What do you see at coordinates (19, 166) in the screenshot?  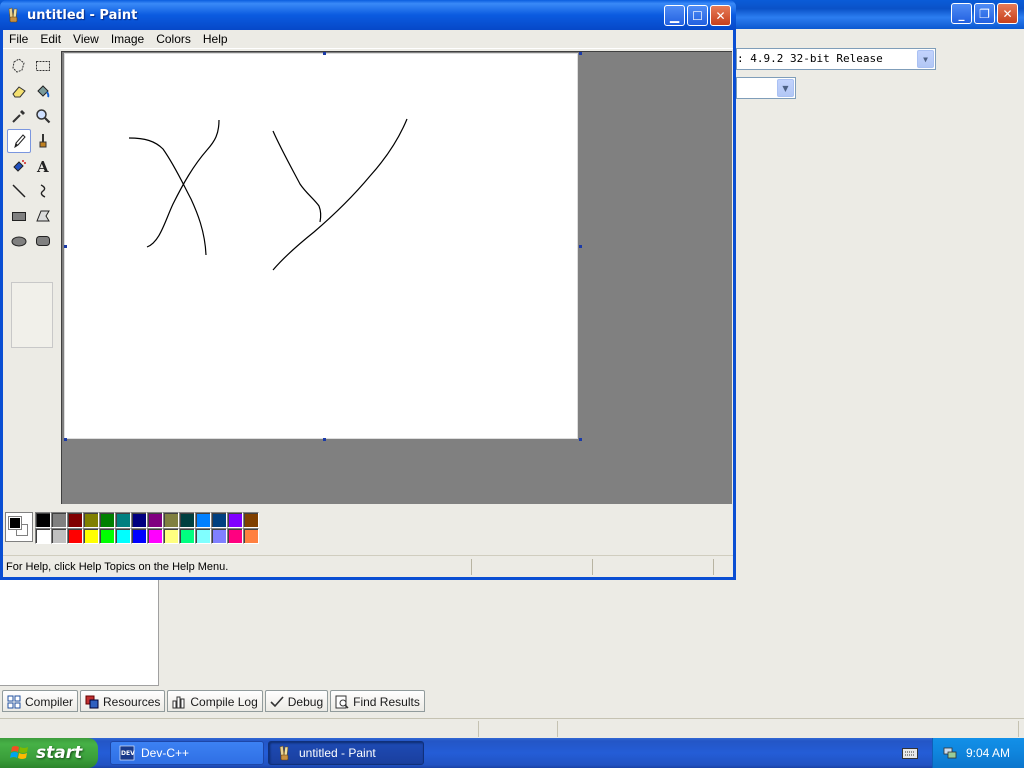 I see `airbrush-icon` at bounding box center [19, 166].